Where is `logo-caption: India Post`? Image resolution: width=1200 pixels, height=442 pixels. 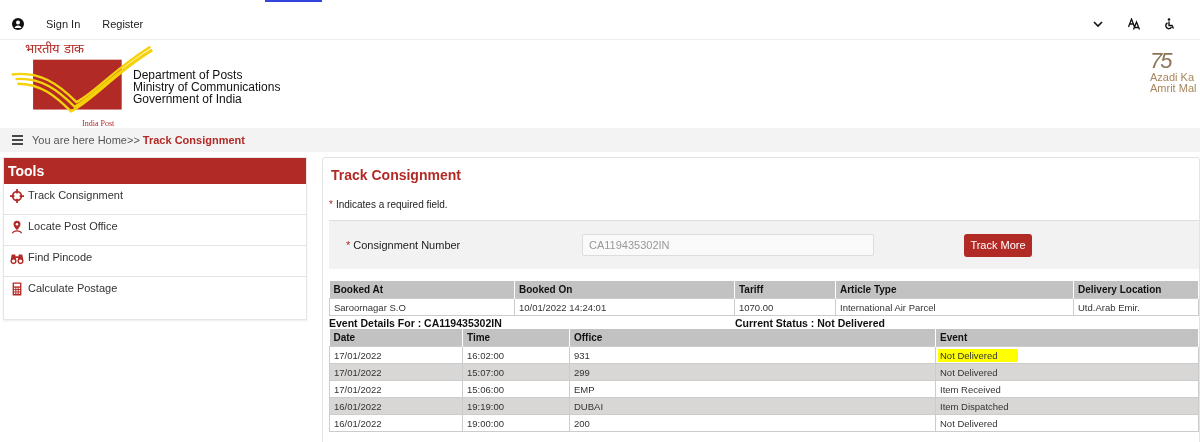
logo-caption: India Post is located at coordinates (98, 124).